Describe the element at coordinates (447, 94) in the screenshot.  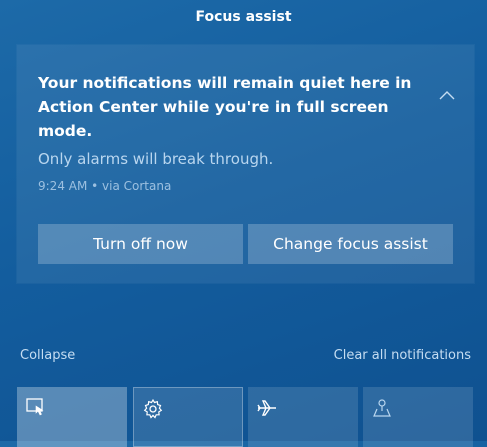
I see `chevron-up-icon` at that location.